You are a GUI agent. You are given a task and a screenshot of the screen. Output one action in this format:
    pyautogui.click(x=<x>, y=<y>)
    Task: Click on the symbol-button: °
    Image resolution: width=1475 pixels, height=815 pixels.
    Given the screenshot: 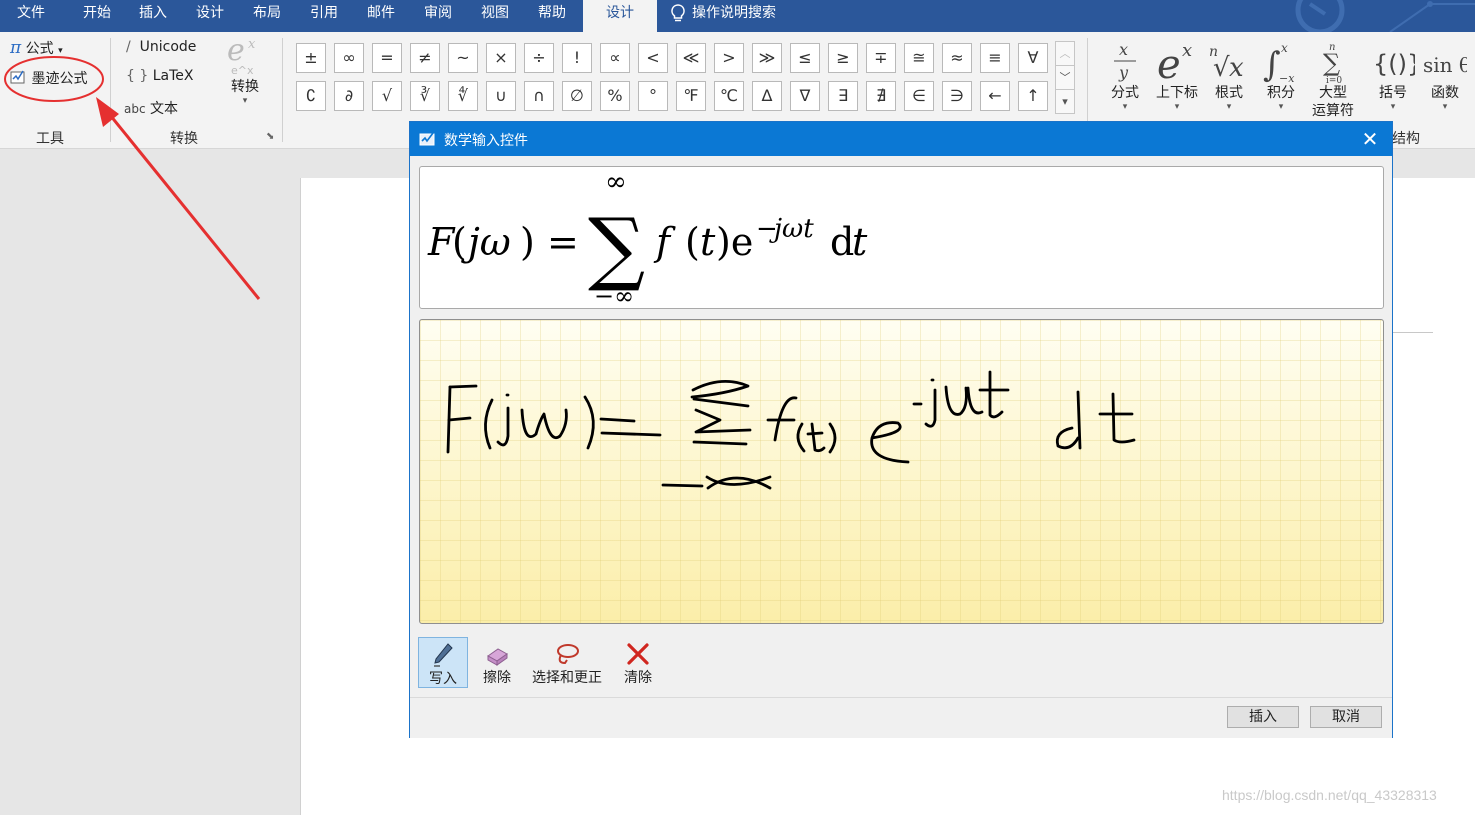 What is the action you would take?
    pyautogui.click(x=653, y=96)
    